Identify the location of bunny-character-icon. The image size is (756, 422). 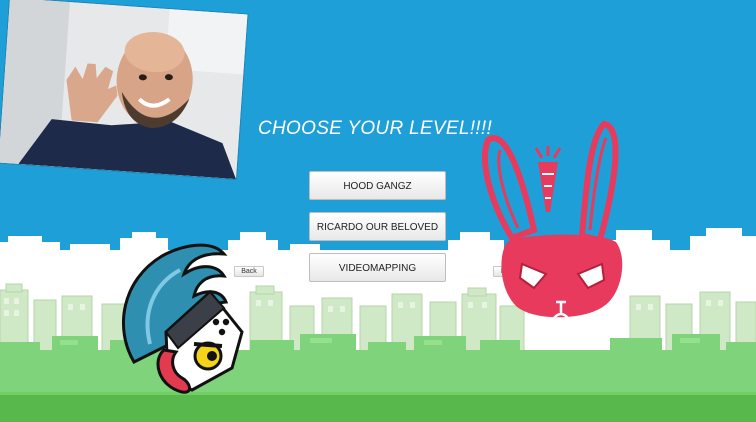
(552, 219).